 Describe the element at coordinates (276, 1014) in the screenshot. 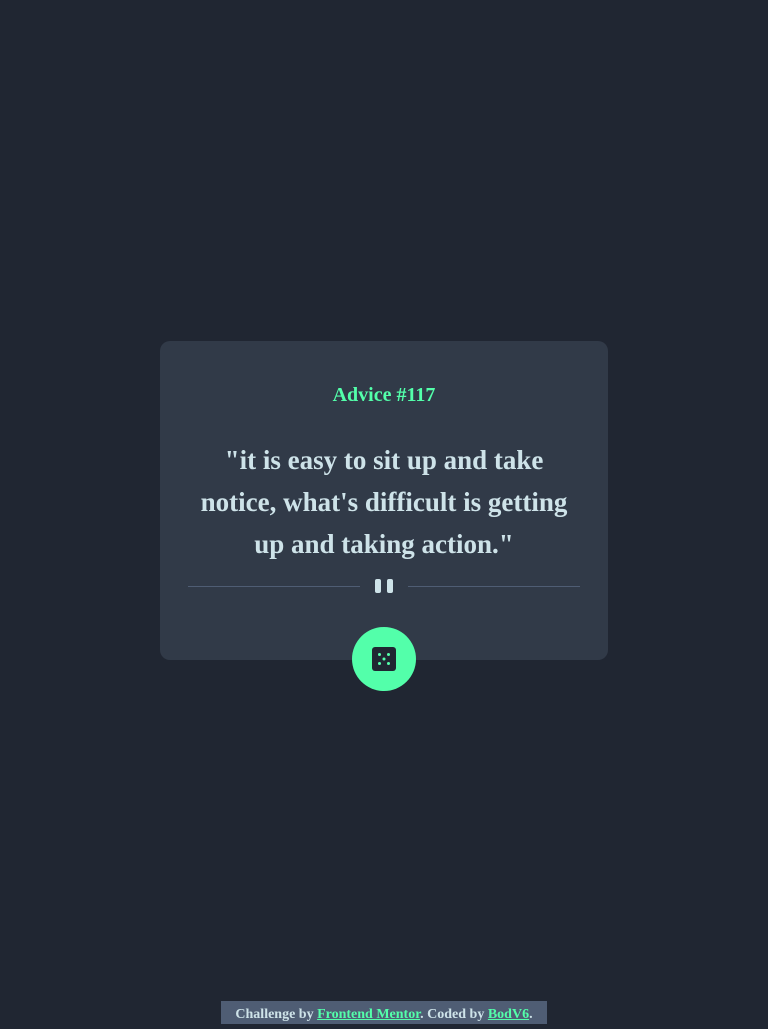

I see `attribution-prefix: Challenge by` at that location.